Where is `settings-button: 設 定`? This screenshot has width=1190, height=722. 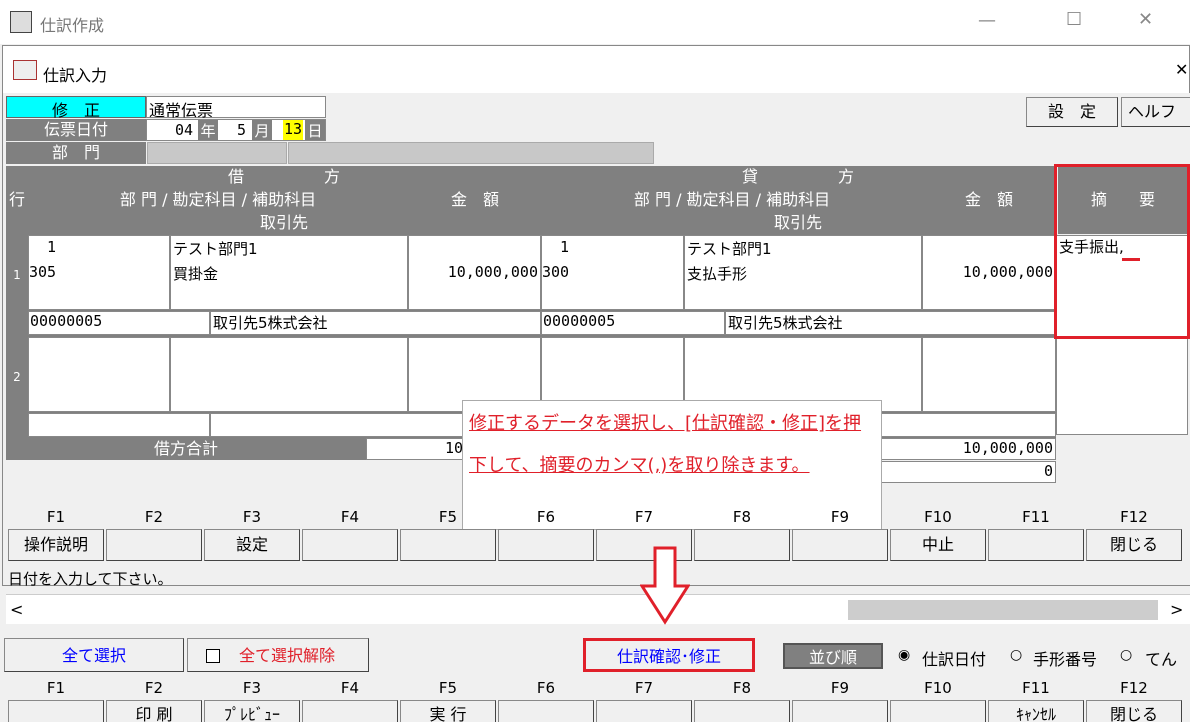 settings-button: 設 定 is located at coordinates (1072, 112).